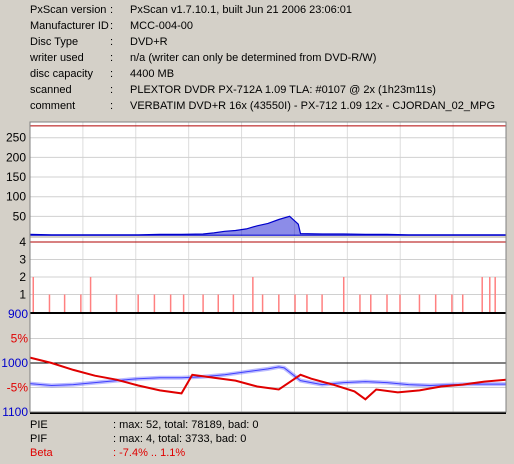  Describe the element at coordinates (16, 177) in the screenshot. I see `pie-ytick-label: 150` at that location.